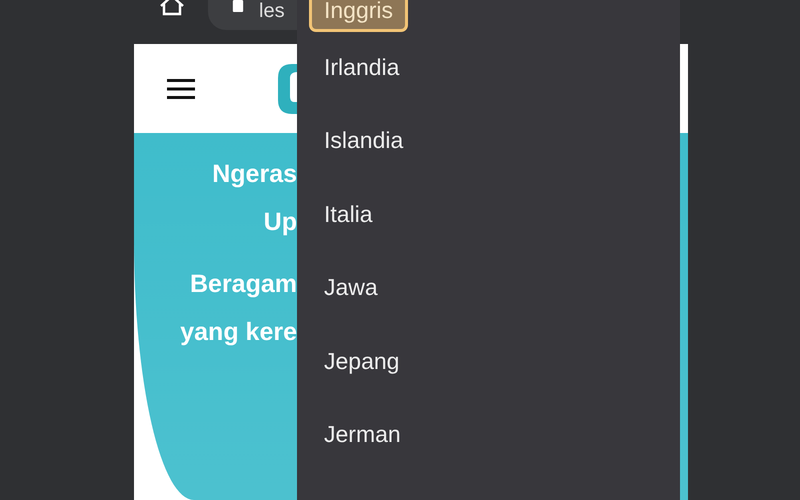  I want to click on menu-option: Italia, so click(348, 214).